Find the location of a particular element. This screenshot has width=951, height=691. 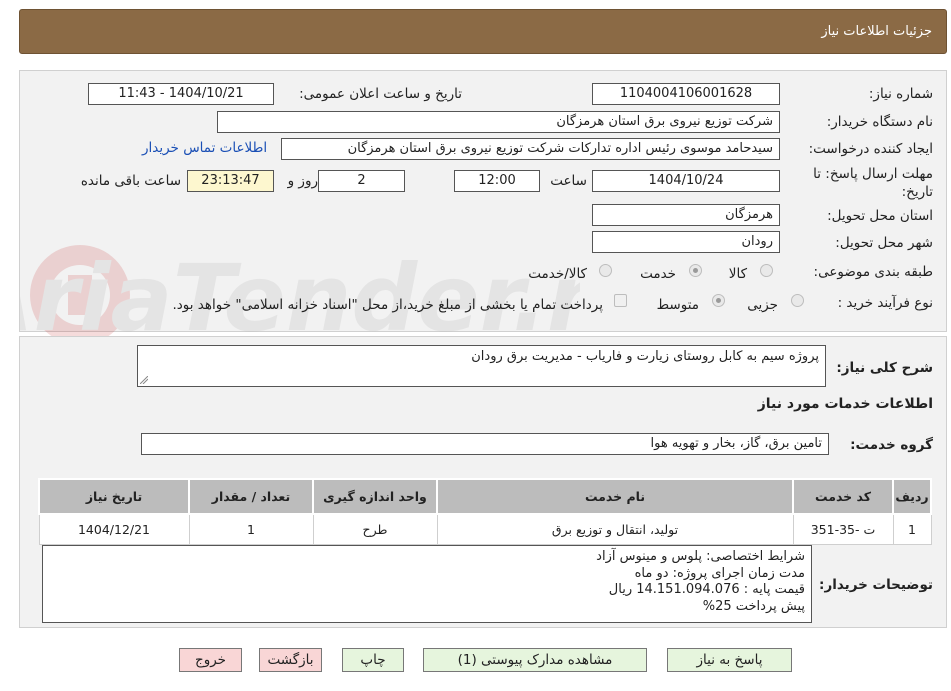

col-need-date: تاریخ نیاز is located at coordinates (114, 496).